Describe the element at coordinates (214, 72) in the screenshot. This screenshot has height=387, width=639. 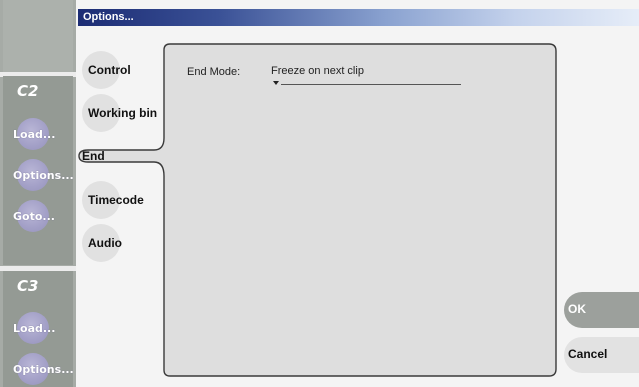
I see `end-mode-label: End Mode:` at that location.